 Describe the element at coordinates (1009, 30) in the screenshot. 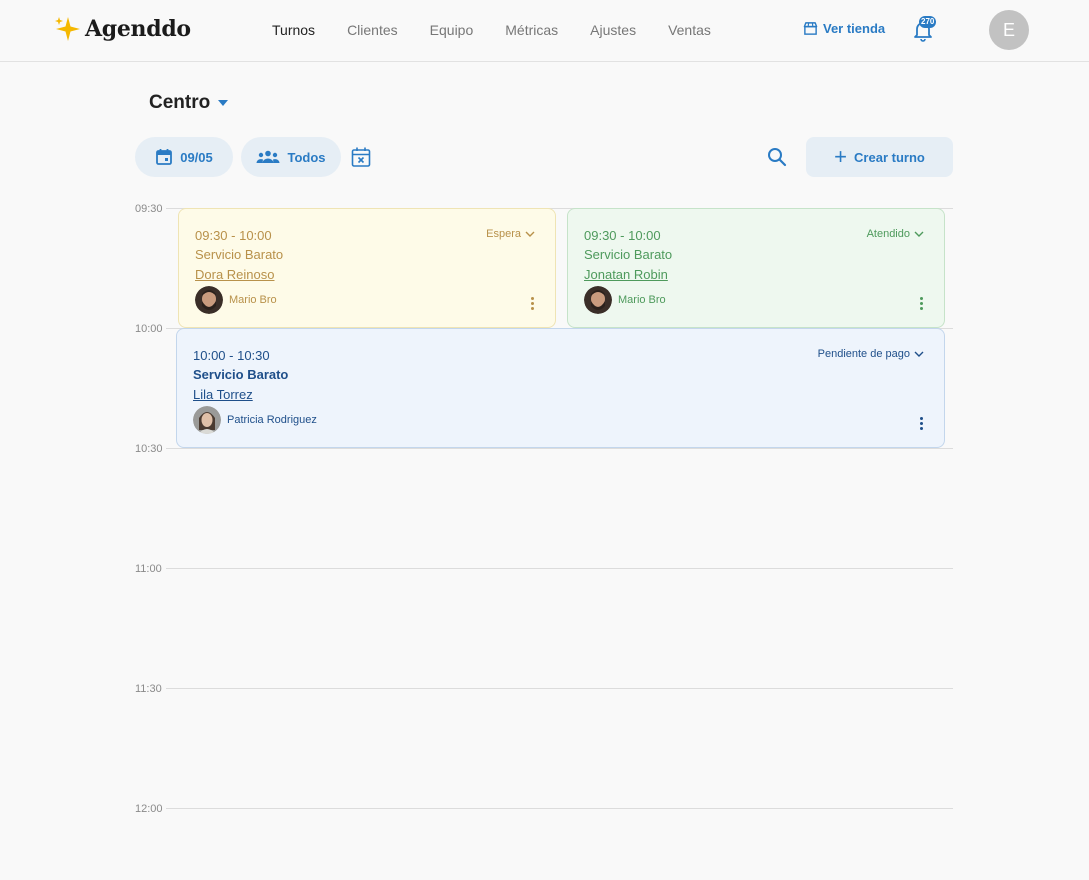

I see `user-avatar: E` at that location.